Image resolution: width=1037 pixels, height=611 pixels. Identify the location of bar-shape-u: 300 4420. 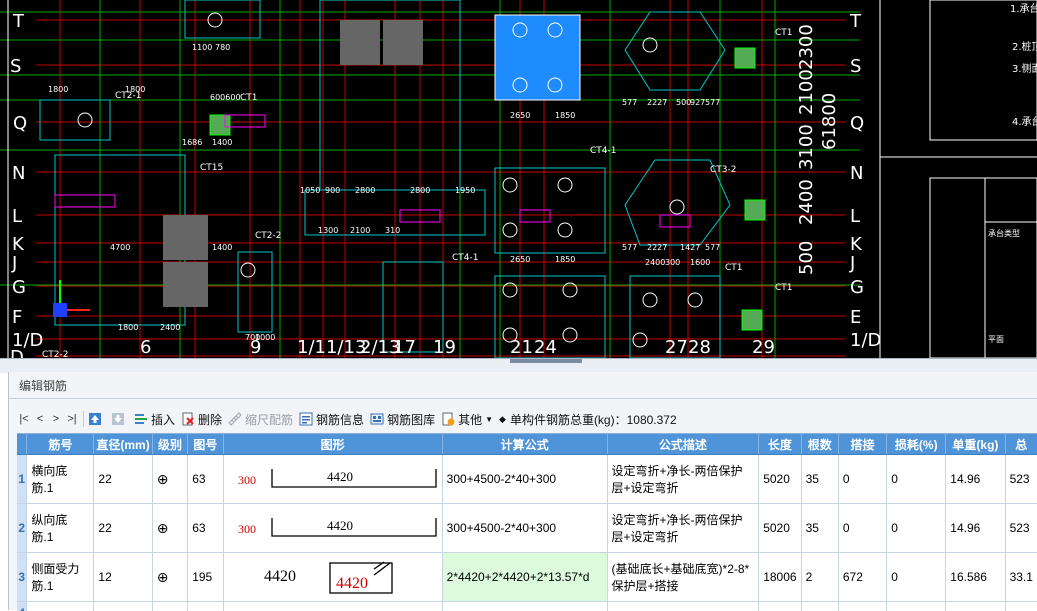
(333, 477).